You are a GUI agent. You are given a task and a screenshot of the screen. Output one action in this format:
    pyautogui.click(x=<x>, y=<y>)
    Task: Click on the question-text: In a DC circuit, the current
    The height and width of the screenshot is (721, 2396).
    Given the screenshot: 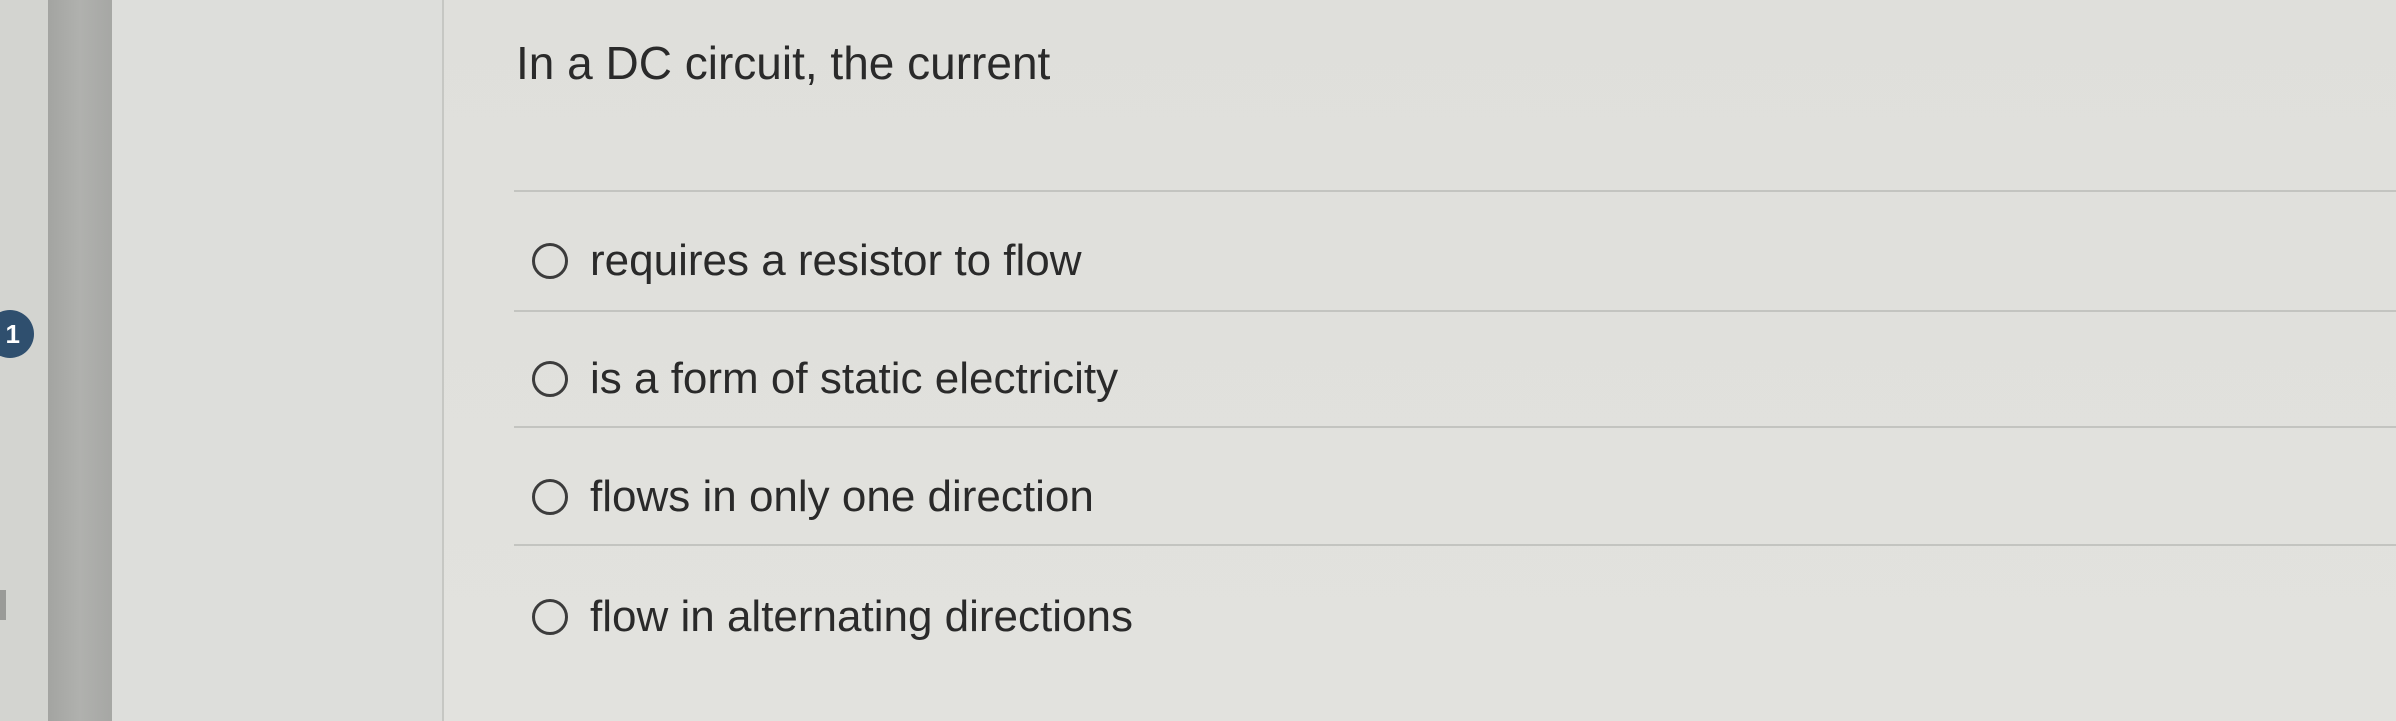 What is the action you would take?
    pyautogui.click(x=783, y=63)
    